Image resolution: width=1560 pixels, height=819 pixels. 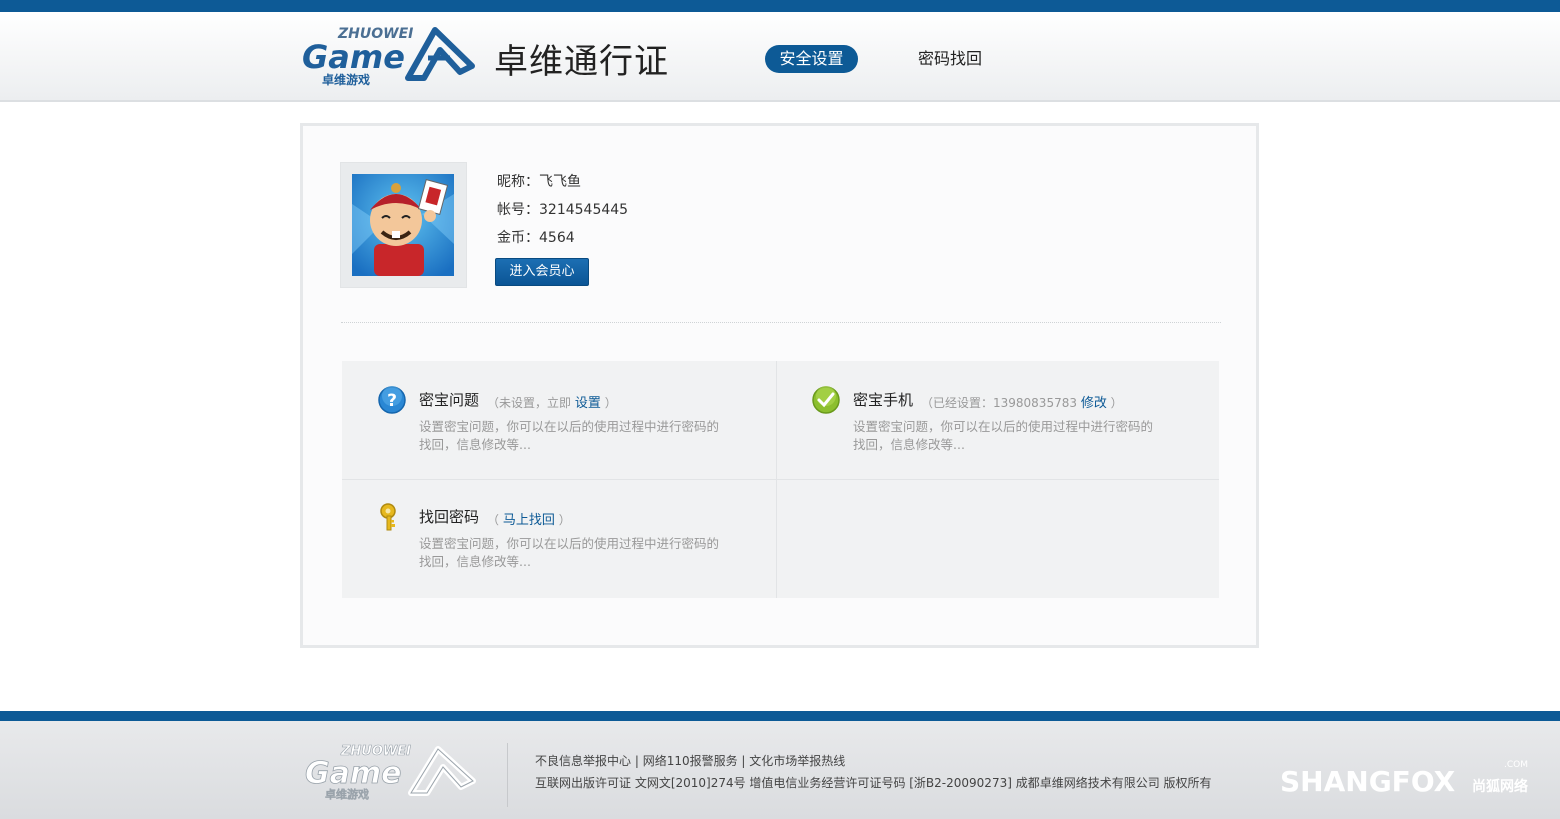 I want to click on header: ZHUOWEI Game 卓维游戏 卓维通行证 安全设置 密码找回, so click(x=780, y=57).